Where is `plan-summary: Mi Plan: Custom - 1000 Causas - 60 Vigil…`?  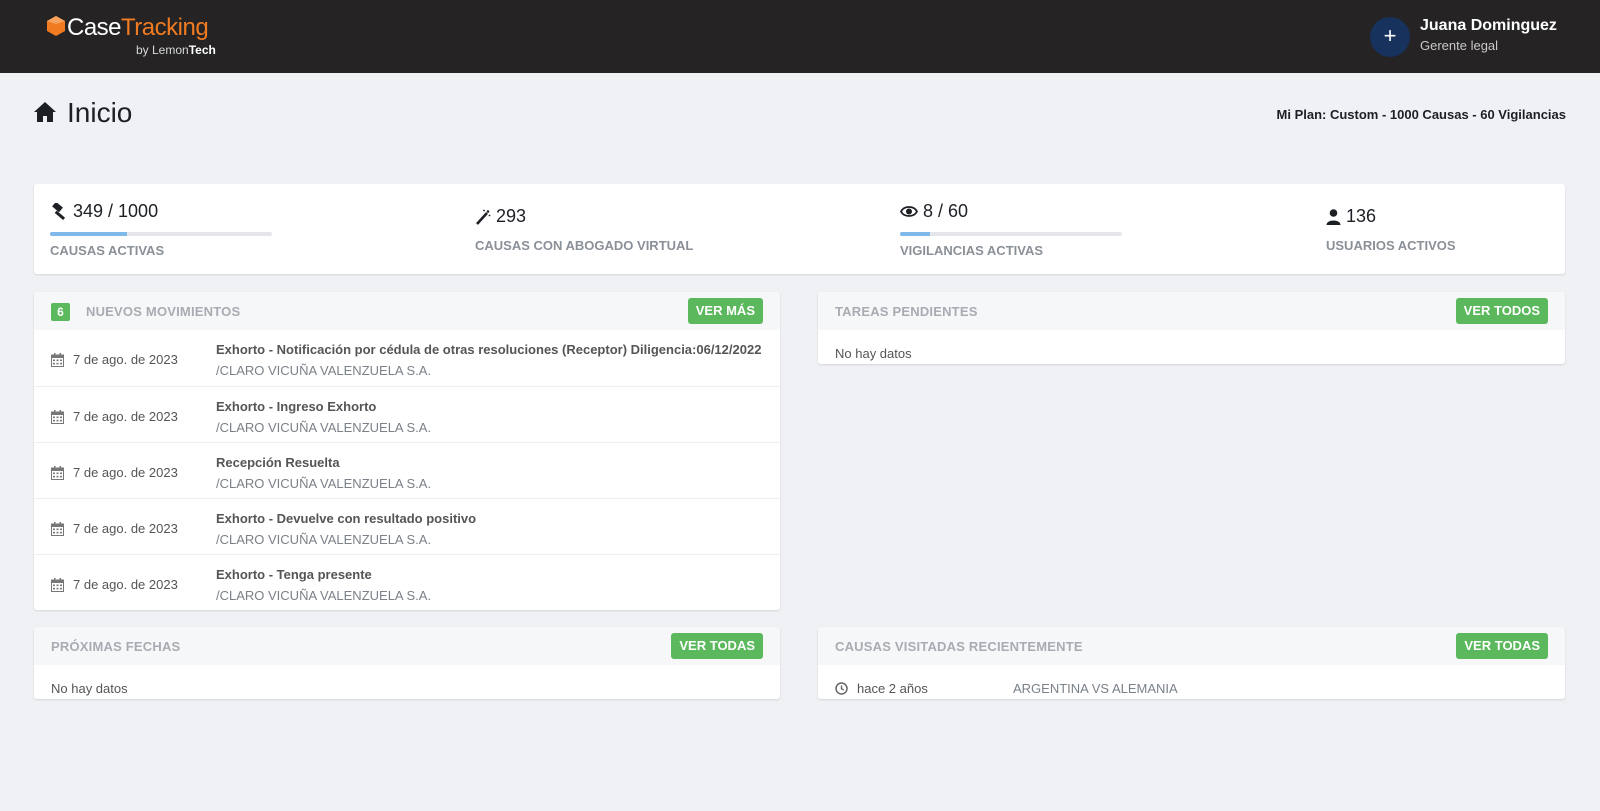
plan-summary: Mi Plan: Custom - 1000 Causas - 60 Vigil… is located at coordinates (1421, 114).